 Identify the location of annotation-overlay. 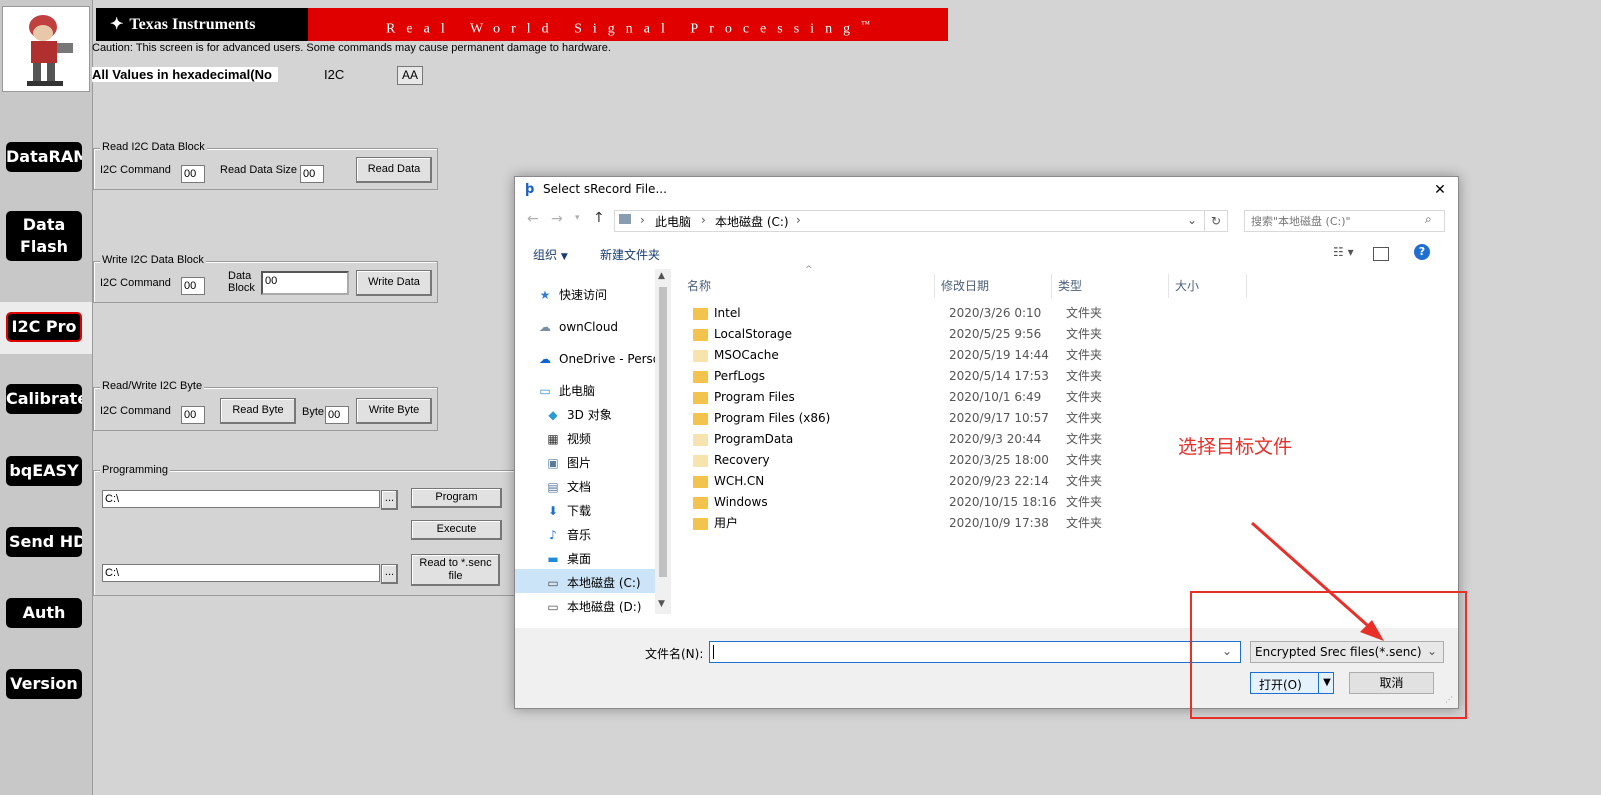
(1328, 620).